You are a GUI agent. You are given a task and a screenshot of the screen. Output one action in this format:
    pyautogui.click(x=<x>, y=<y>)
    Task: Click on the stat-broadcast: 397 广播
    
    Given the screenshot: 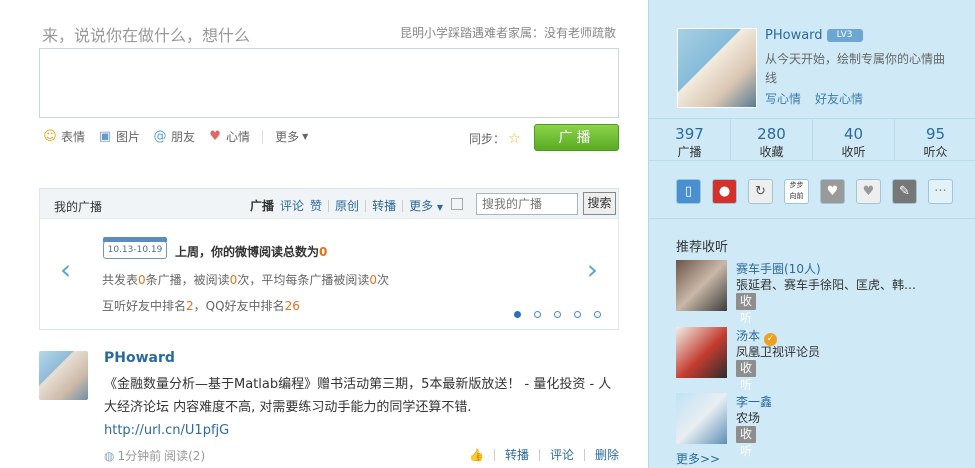 What is the action you would take?
    pyautogui.click(x=690, y=139)
    